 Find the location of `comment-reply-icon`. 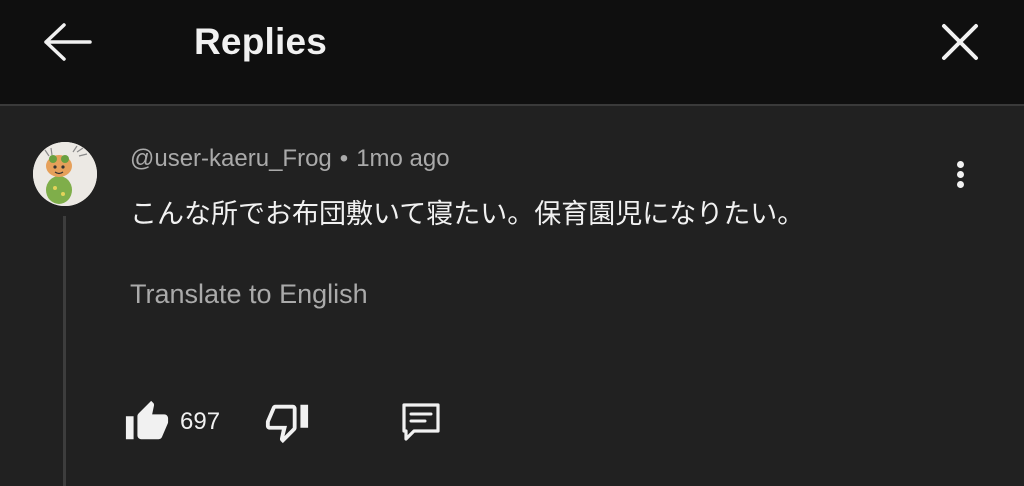

comment-reply-icon is located at coordinates (421, 422).